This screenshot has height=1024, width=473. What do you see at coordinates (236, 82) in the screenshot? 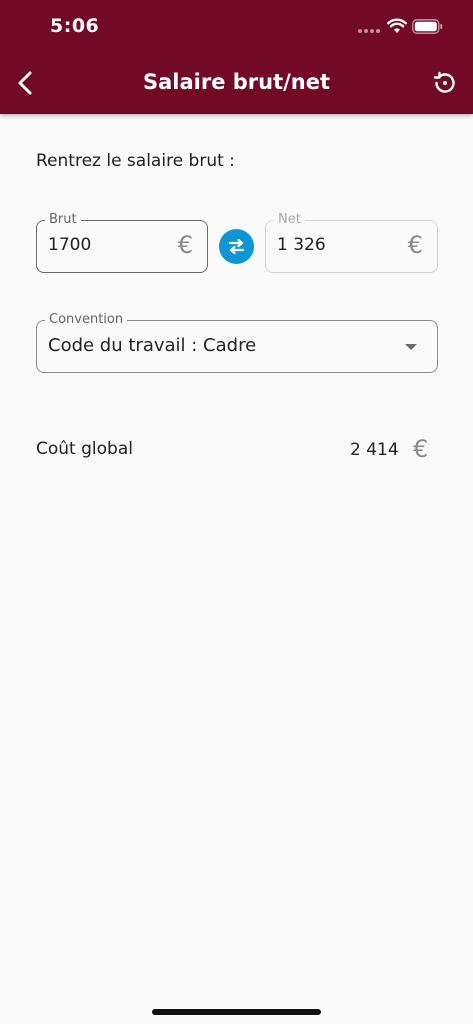
I see `page-title: Salaire brut/net` at bounding box center [236, 82].